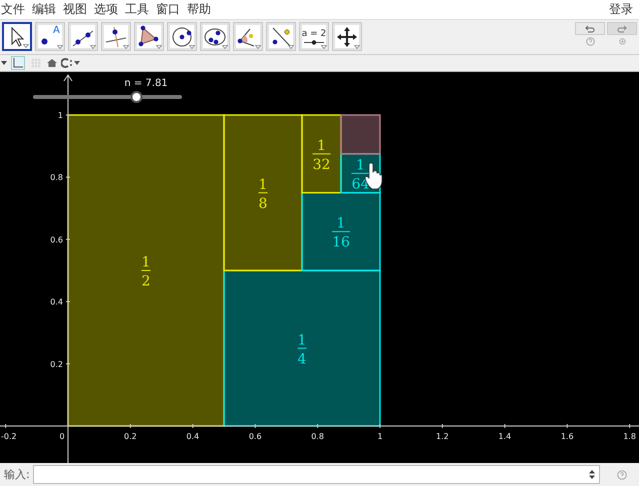 The width and height of the screenshot is (639, 486). I want to click on slider-thumb, so click(136, 97).